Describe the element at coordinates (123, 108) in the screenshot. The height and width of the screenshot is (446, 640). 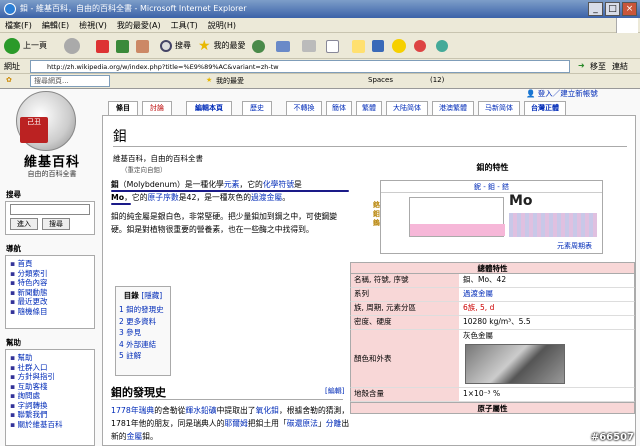
I see `tab-article: 條目` at that location.